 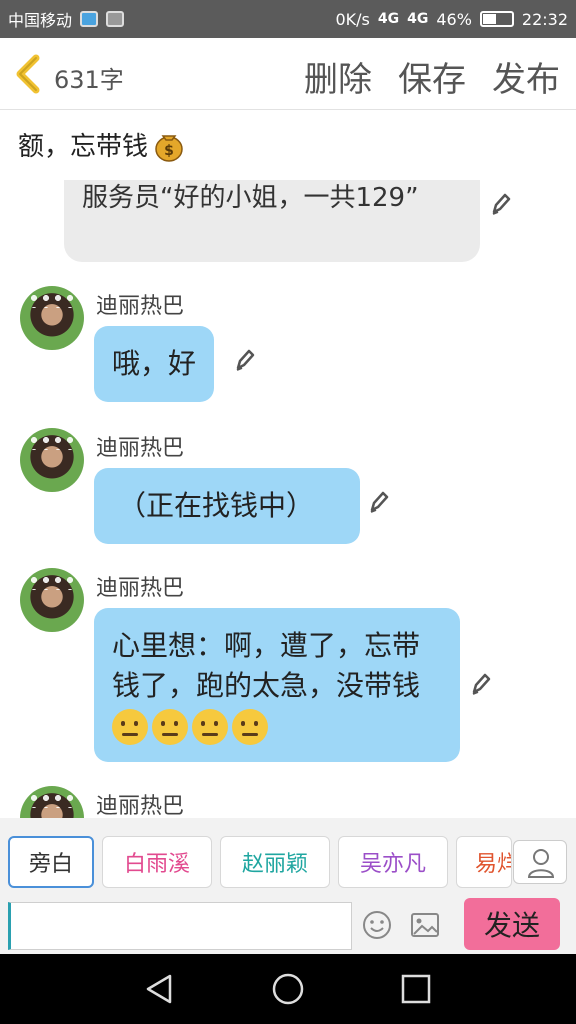 I want to click on character-selector: 旁白 白雨溪 赵丽颖 吴亦凡 易烊, so click(x=288, y=856).